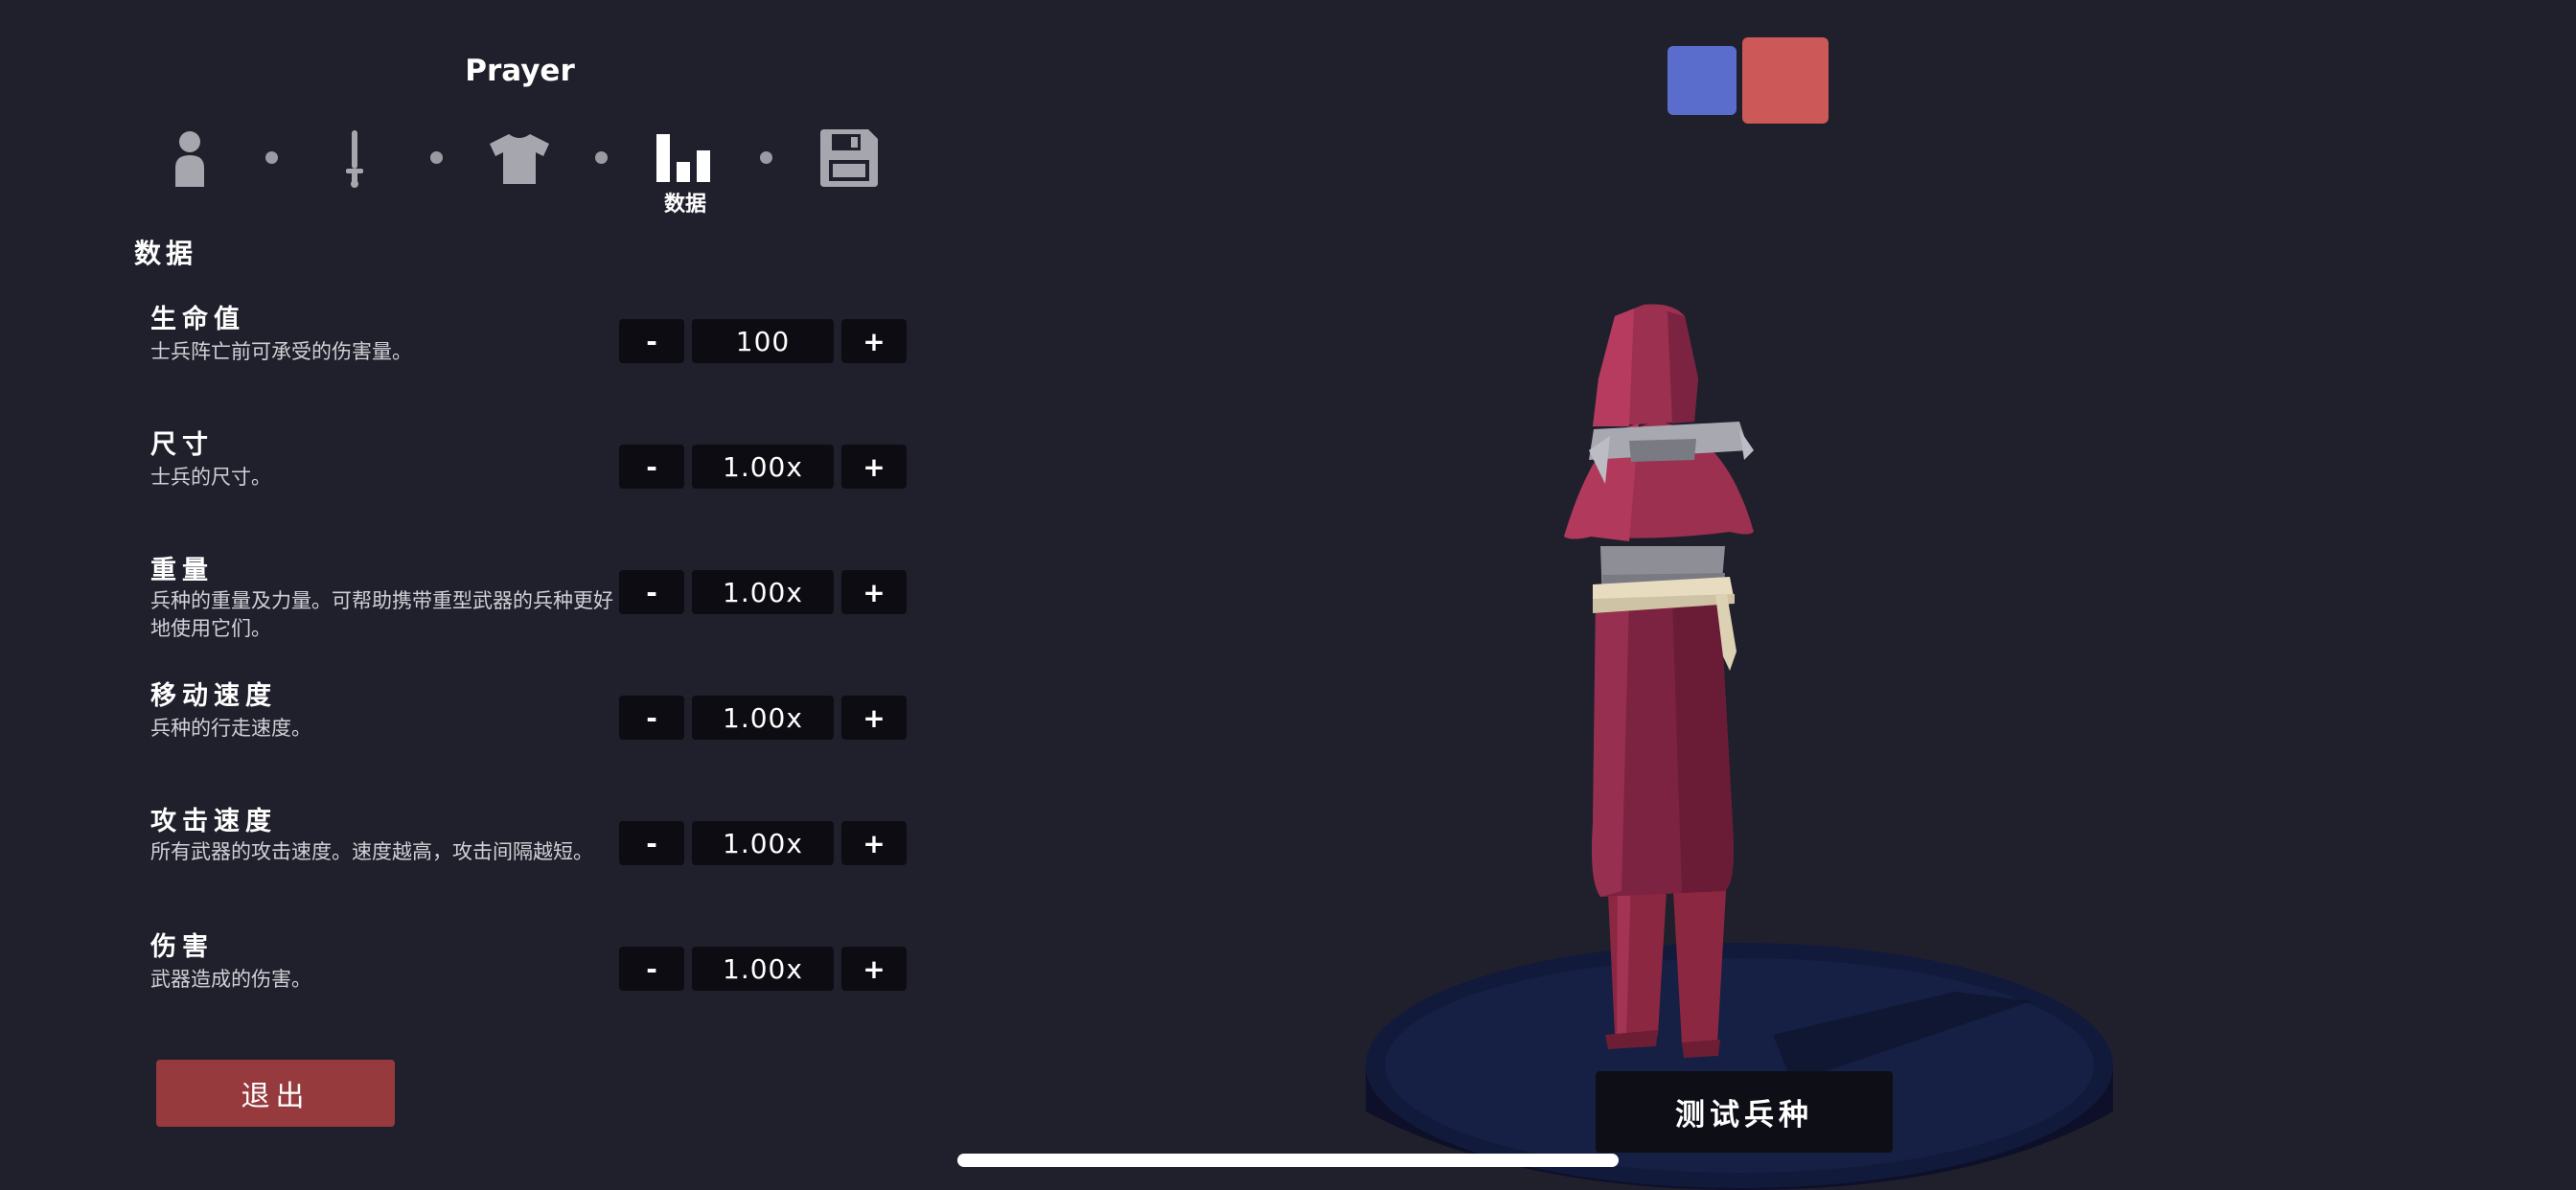 The image size is (2576, 1190). I want to click on damage-stepper: - 1.00x +, so click(763, 969).